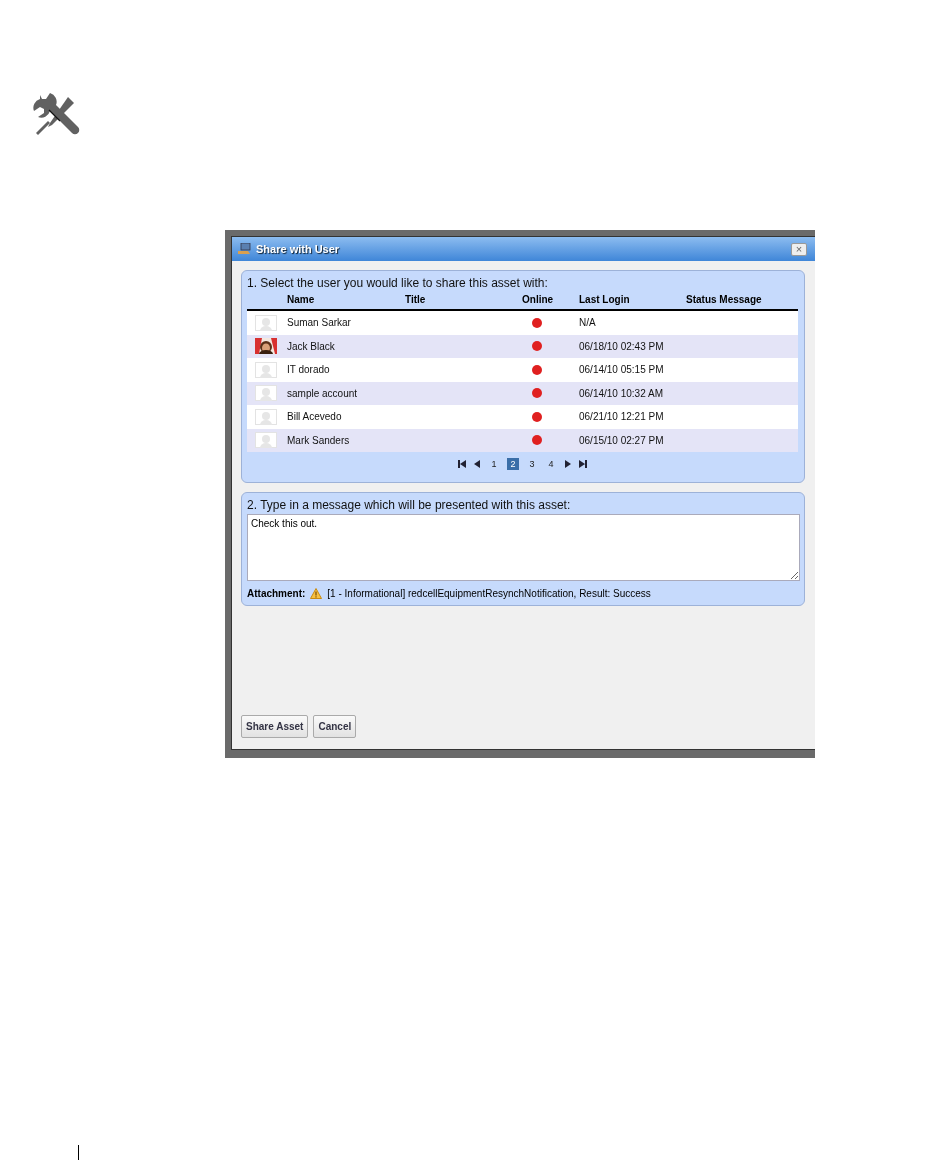 The image size is (950, 1163). I want to click on table-cell: Bill Acevedo, so click(346, 417).